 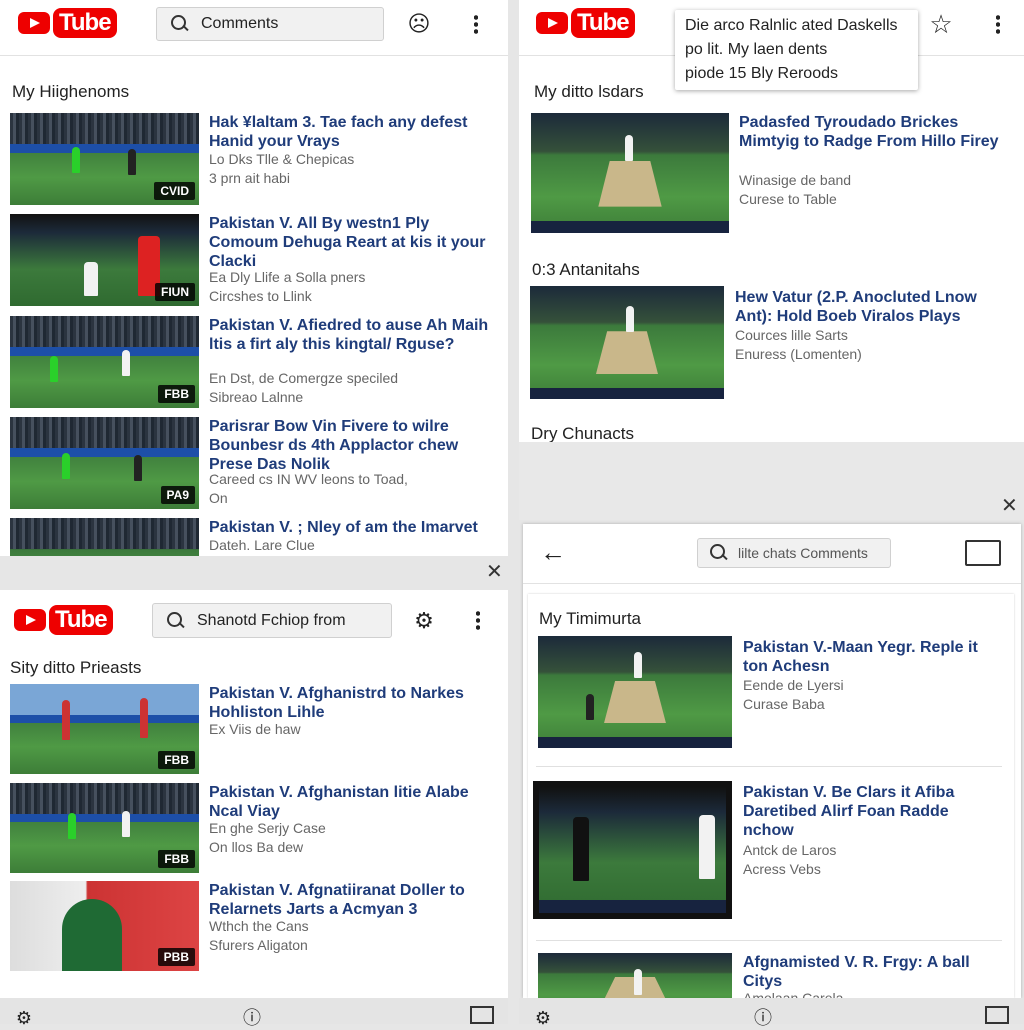 I want to click on video-title: Afgnamisted V. R. Frgy: A ball Citys, so click(x=868, y=972).